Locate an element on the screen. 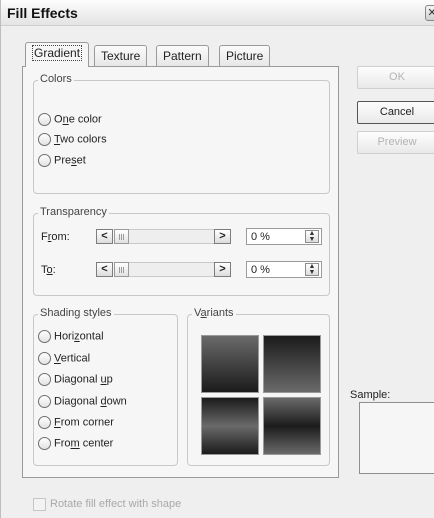 The width and height of the screenshot is (434, 518). to-value-field: 0 % ▲ ▼ is located at coordinates (284, 269).